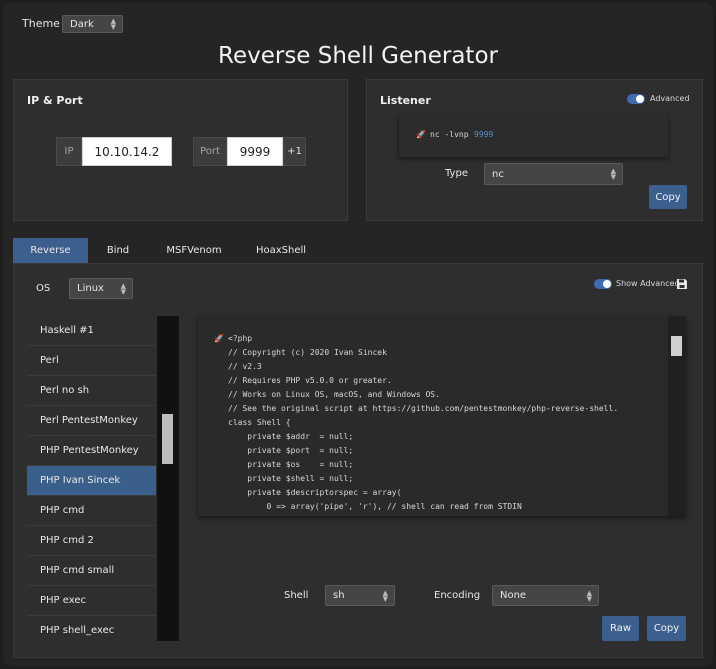  Describe the element at coordinates (296, 595) in the screenshot. I see `shell-label: Shell` at that location.